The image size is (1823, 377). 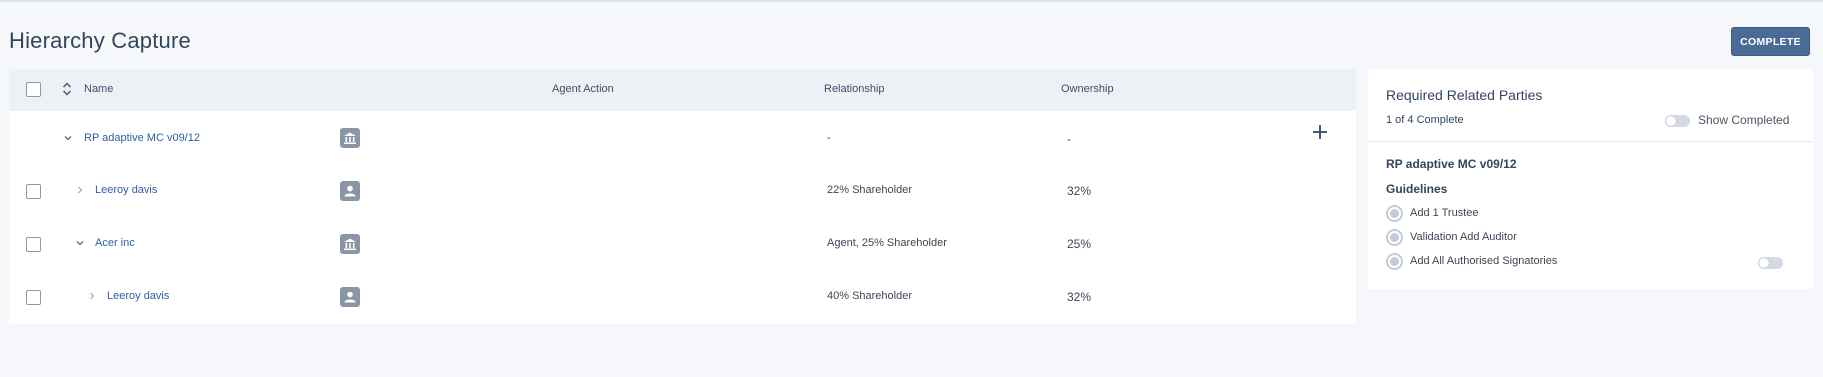 I want to click on table-row: RP adaptive MC v09/12 - -, so click(x=682, y=137).